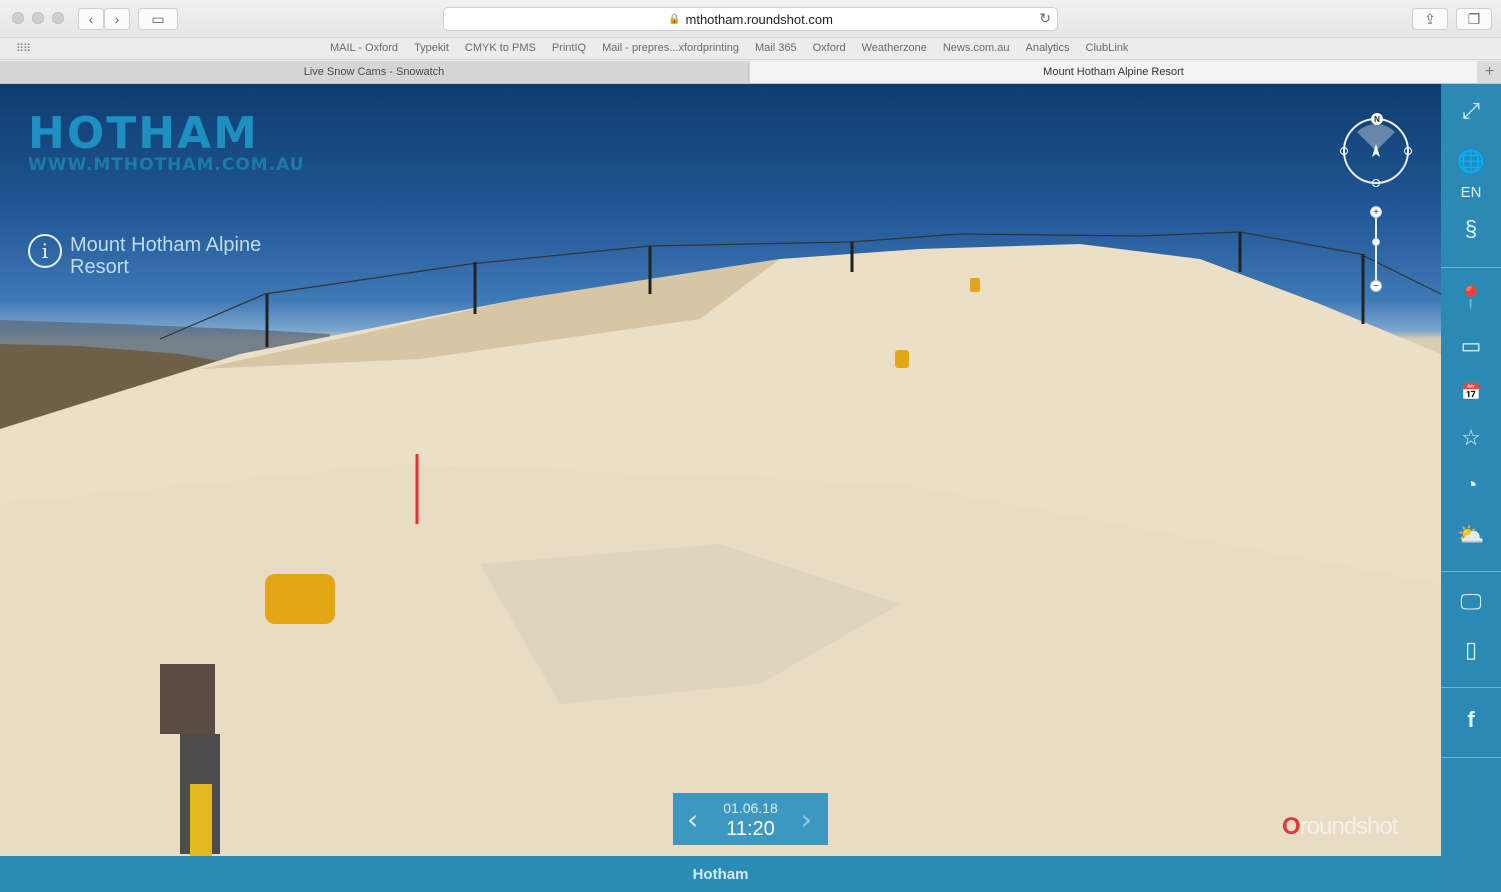 This screenshot has width=1501, height=892. I want to click on tabs-overview-button: ❐, so click(1474, 19).